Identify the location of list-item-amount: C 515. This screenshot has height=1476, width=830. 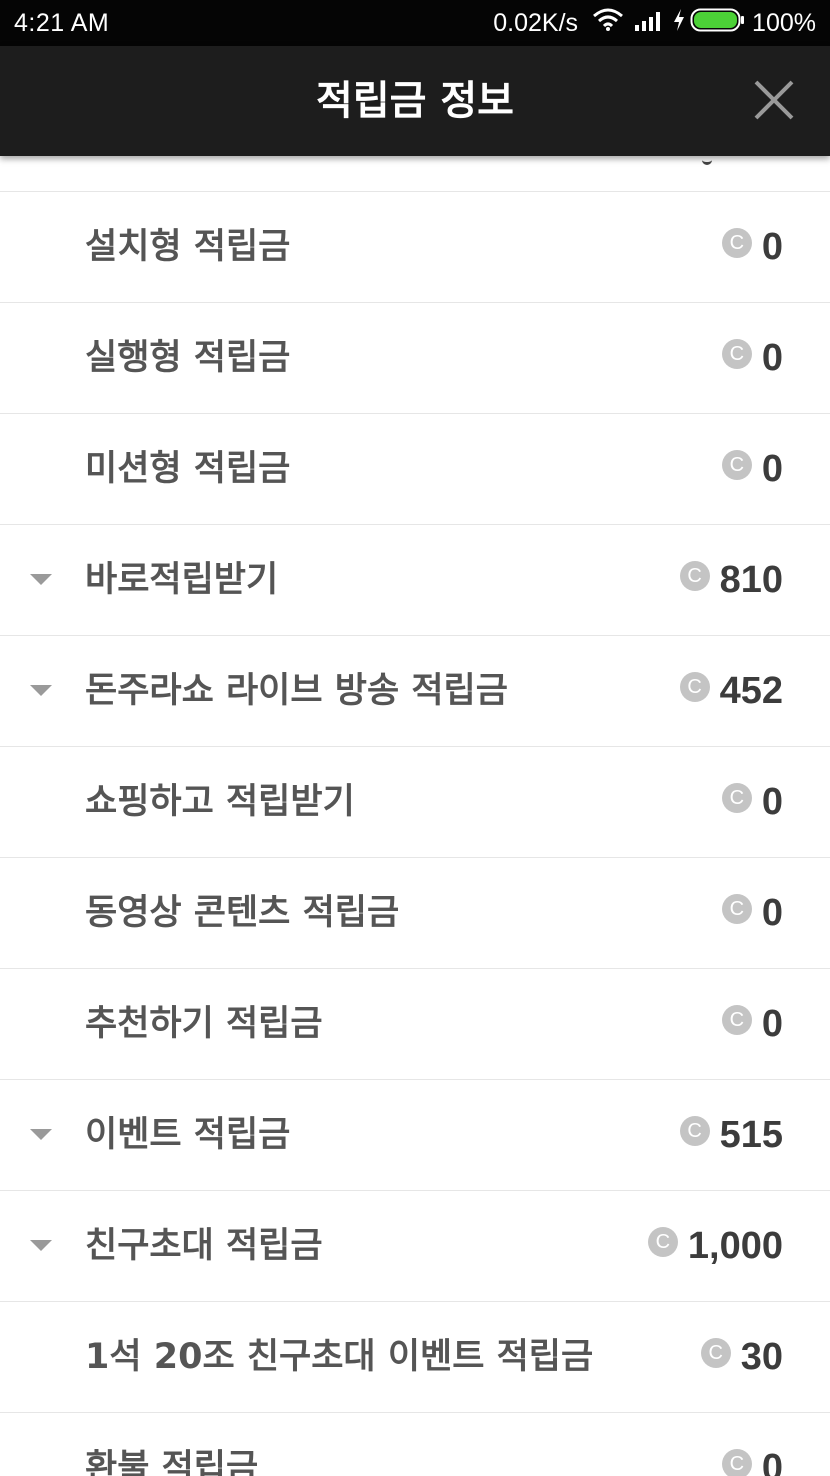
(731, 1135).